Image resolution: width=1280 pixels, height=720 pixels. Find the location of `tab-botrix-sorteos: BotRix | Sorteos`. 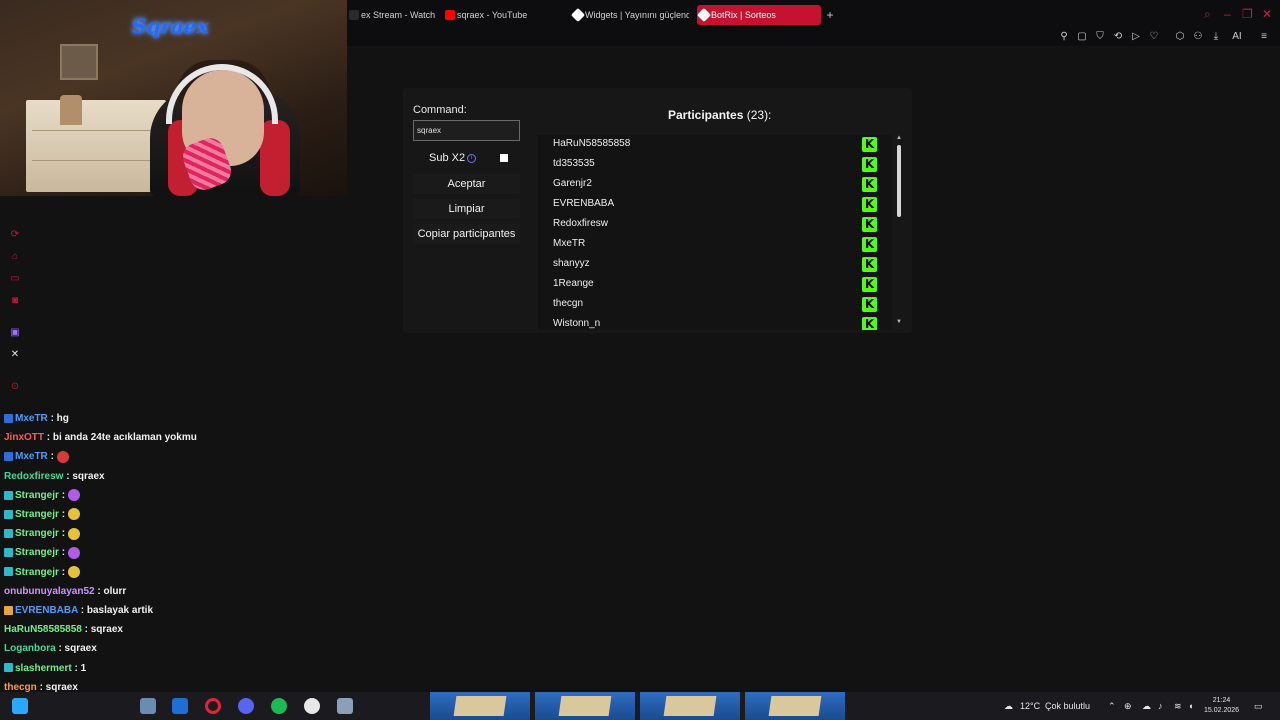

tab-botrix-sorteos: BotRix | Sorteos is located at coordinates (759, 15).